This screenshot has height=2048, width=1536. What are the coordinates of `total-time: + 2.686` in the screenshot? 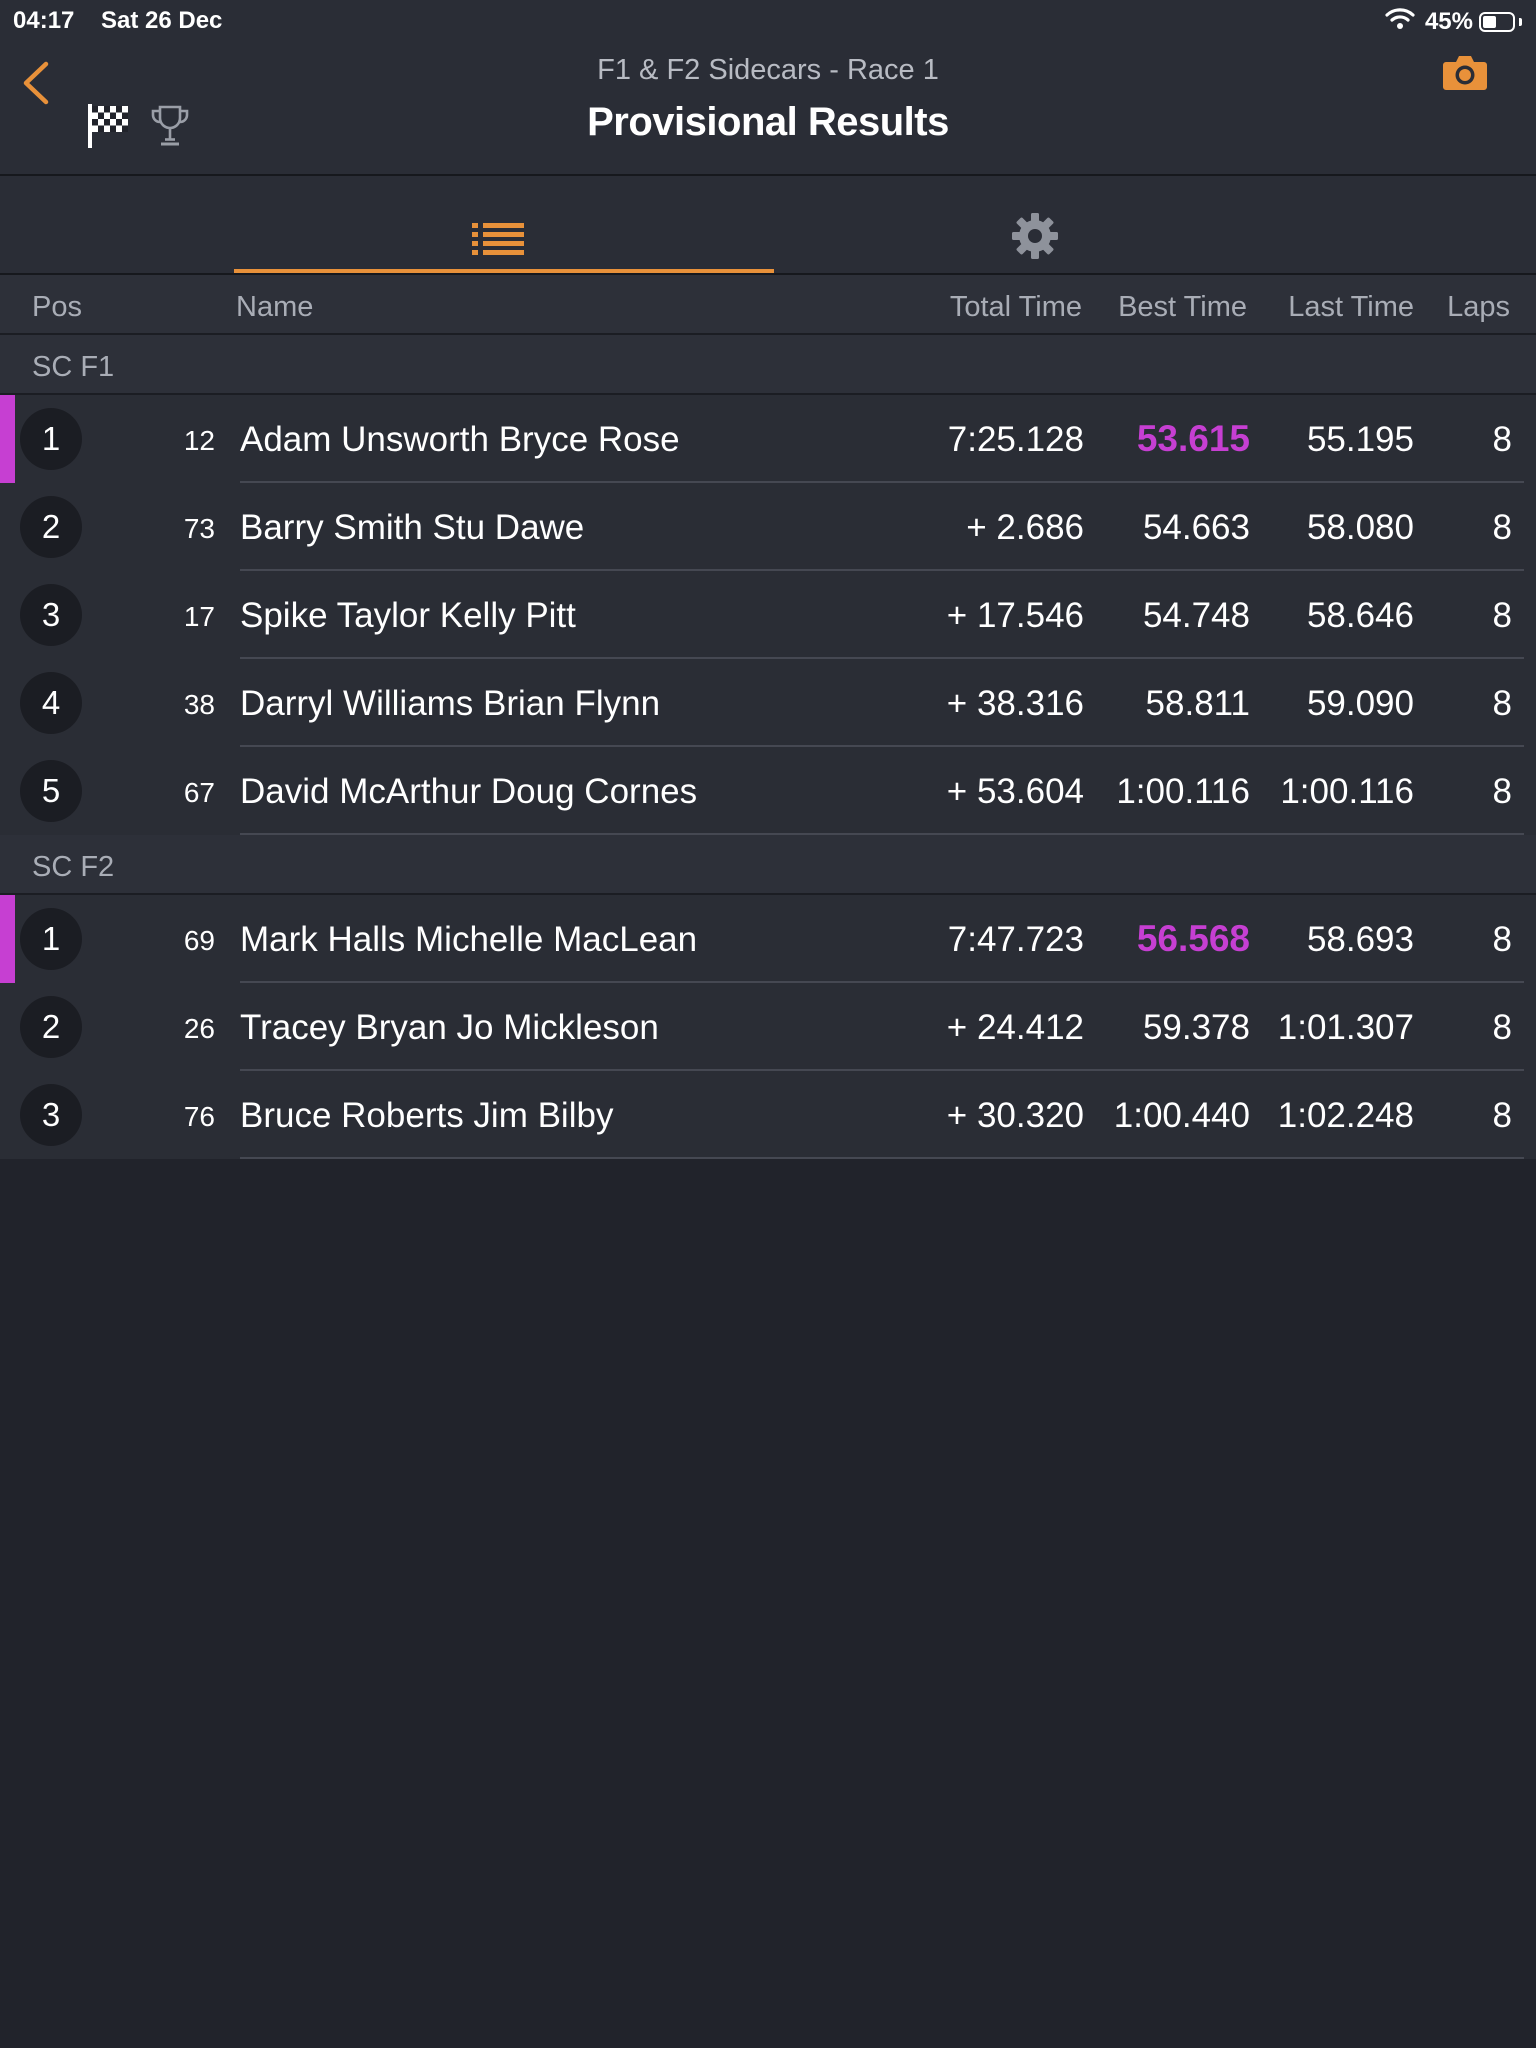 It's located at (1025, 527).